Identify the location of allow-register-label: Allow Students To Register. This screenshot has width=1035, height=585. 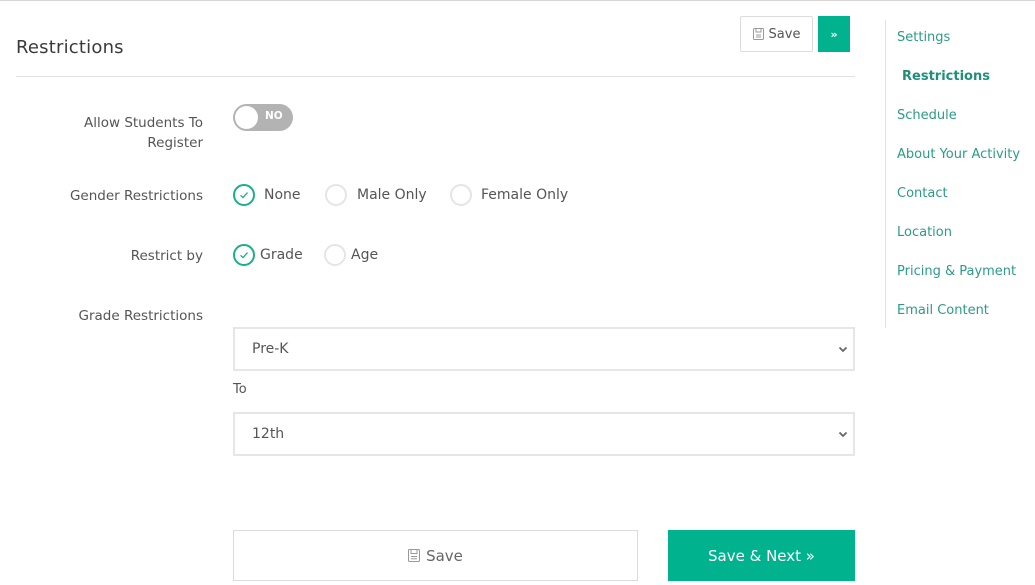
(143, 133).